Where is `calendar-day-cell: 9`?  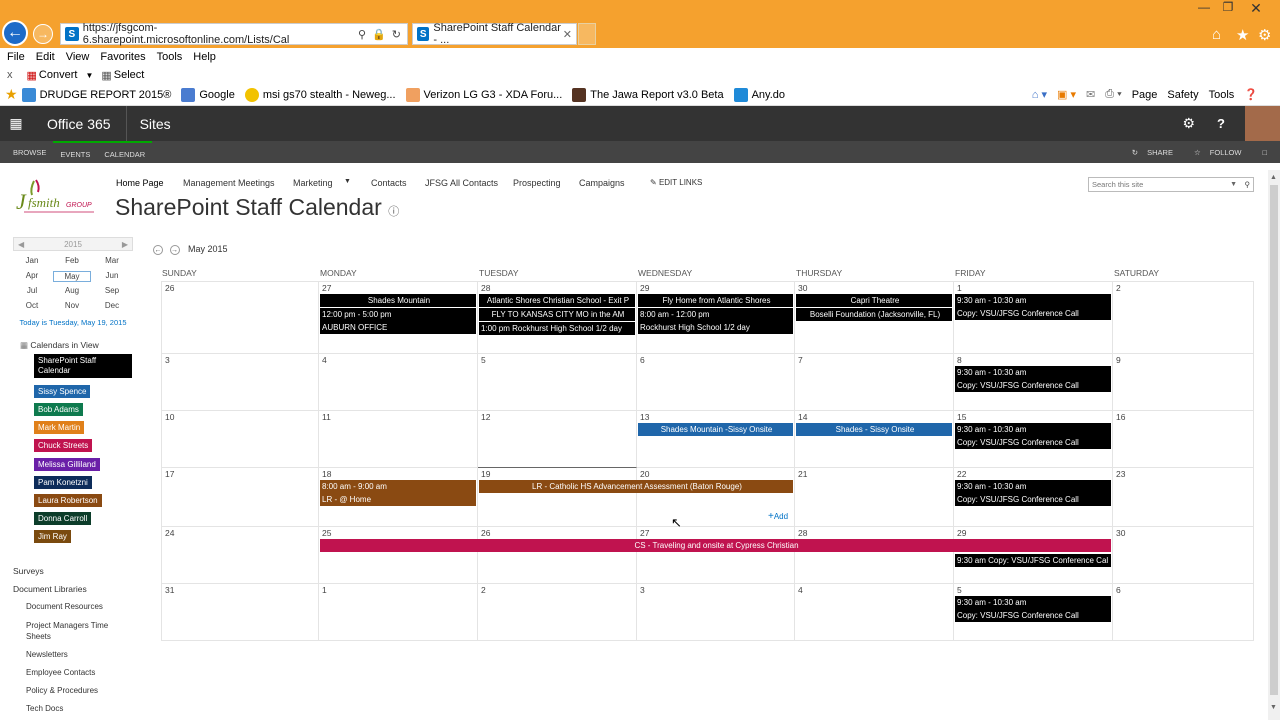
calendar-day-cell: 9 is located at coordinates (1183, 381).